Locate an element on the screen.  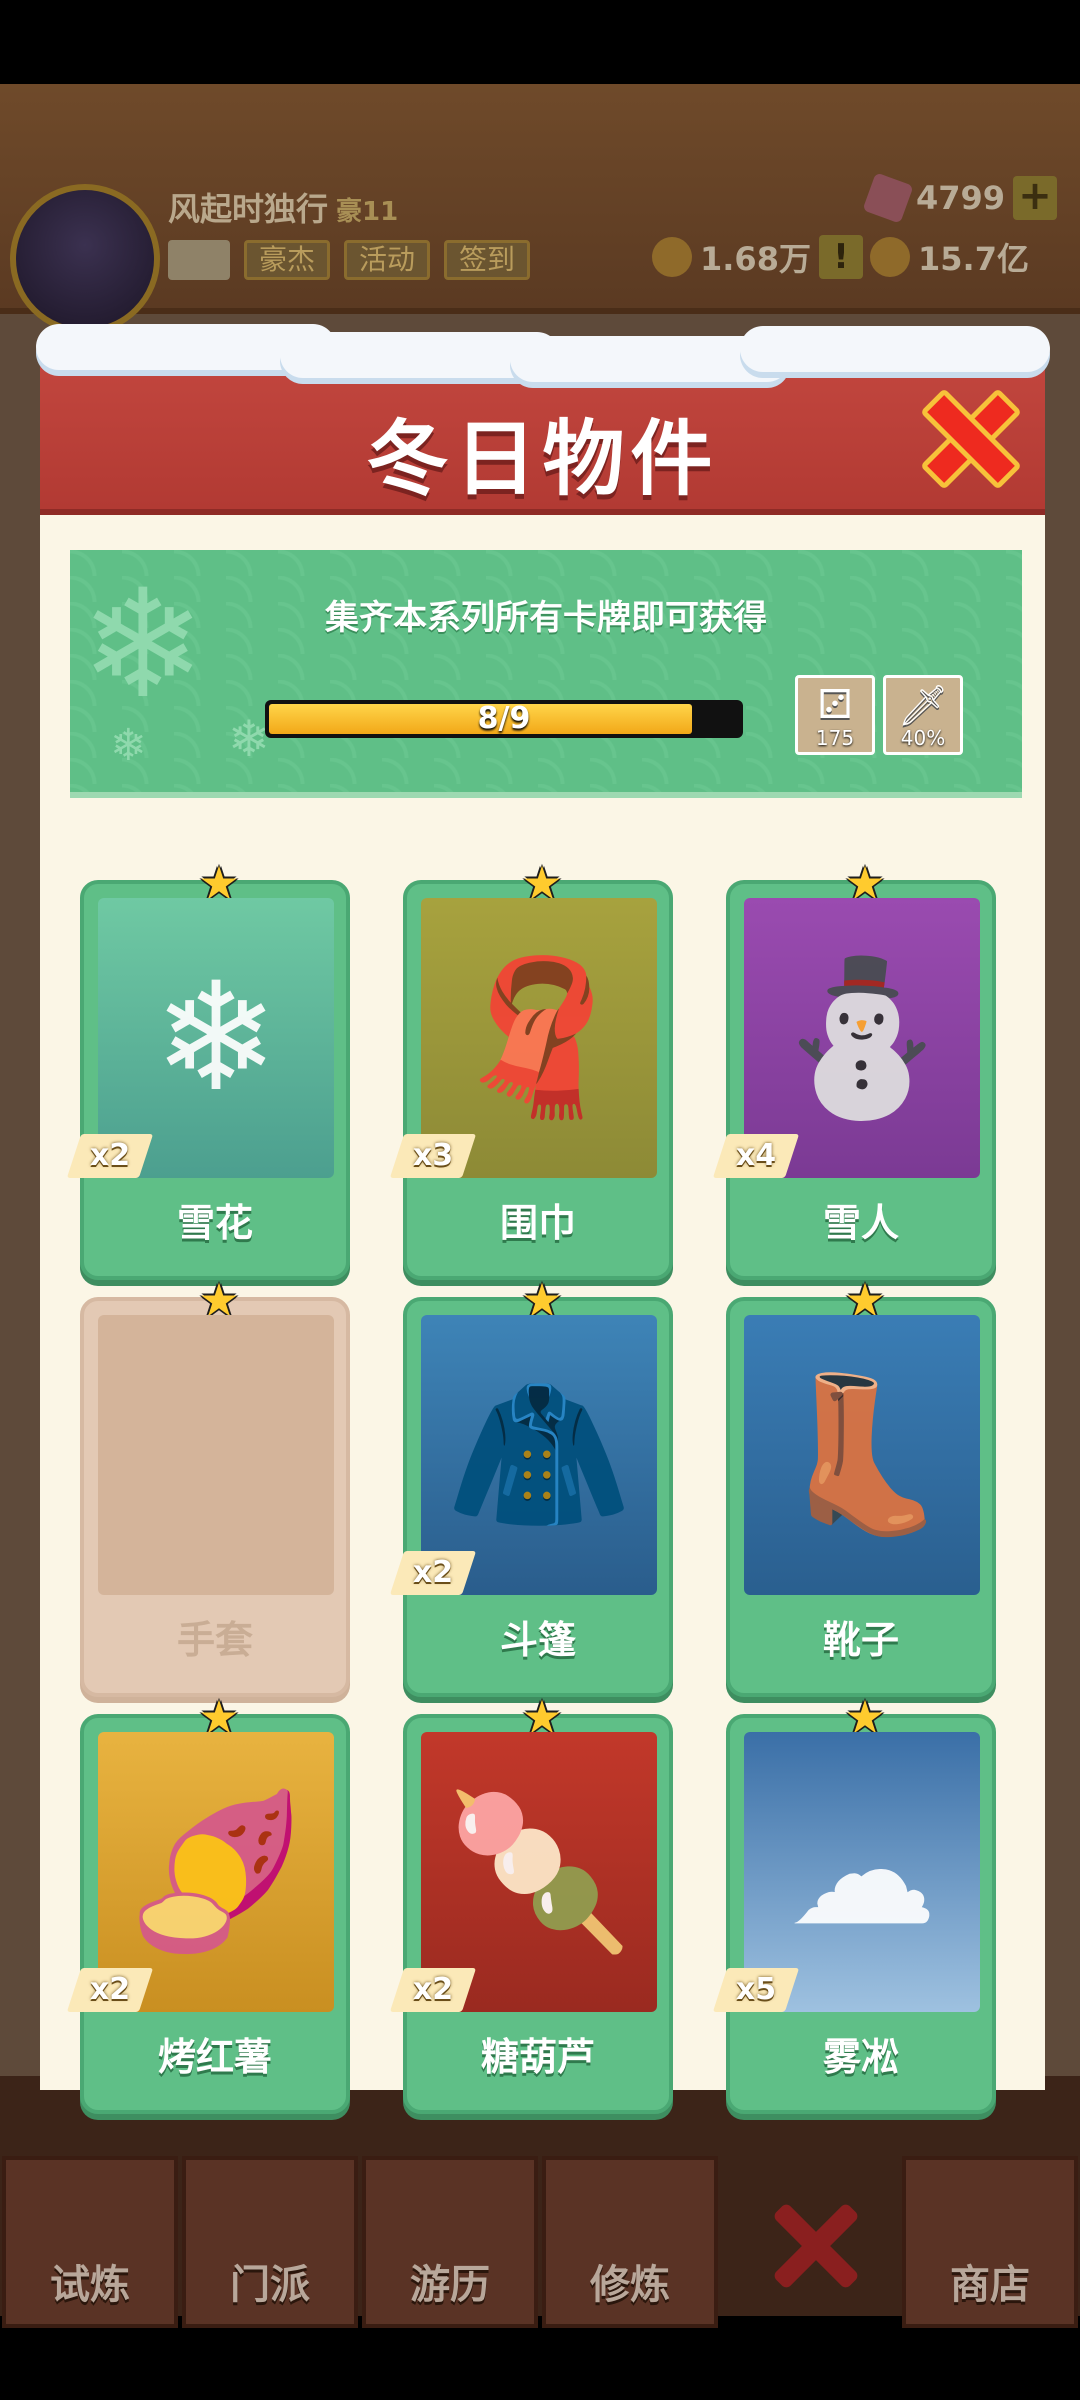
card-gloves: ★ 手套 is located at coordinates (215, 1487).